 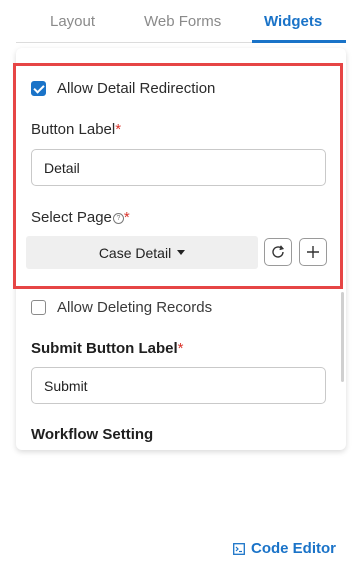 What do you see at coordinates (38, 307) in the screenshot?
I see `allow-deleting-records-checkbox` at bounding box center [38, 307].